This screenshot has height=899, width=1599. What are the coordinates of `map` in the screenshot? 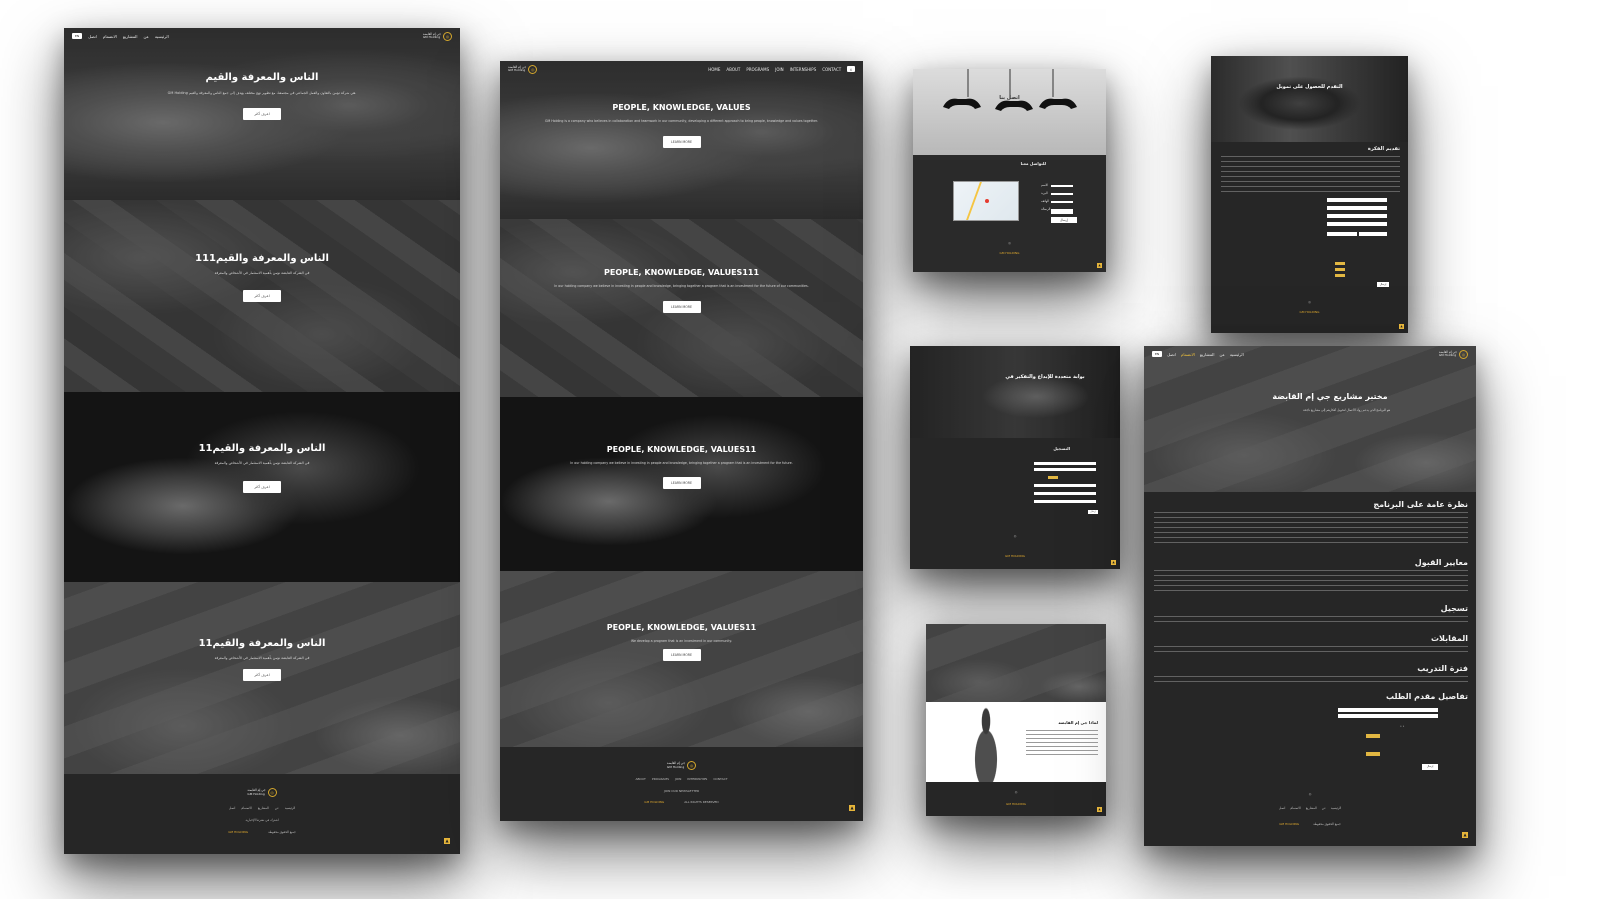 It's located at (986, 201).